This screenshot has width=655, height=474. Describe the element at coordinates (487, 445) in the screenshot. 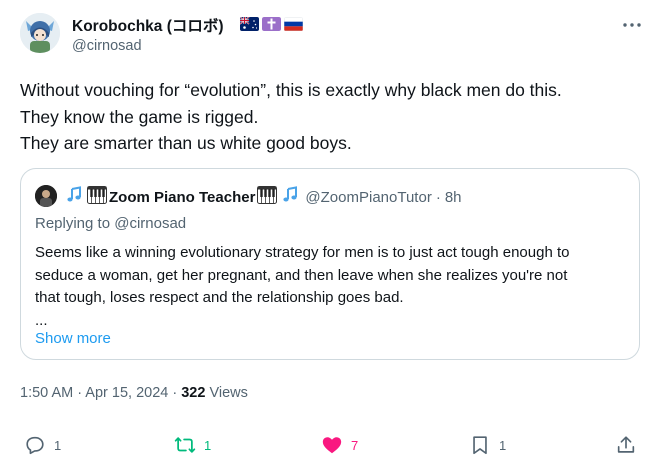

I see `bookmark-button: 1` at that location.